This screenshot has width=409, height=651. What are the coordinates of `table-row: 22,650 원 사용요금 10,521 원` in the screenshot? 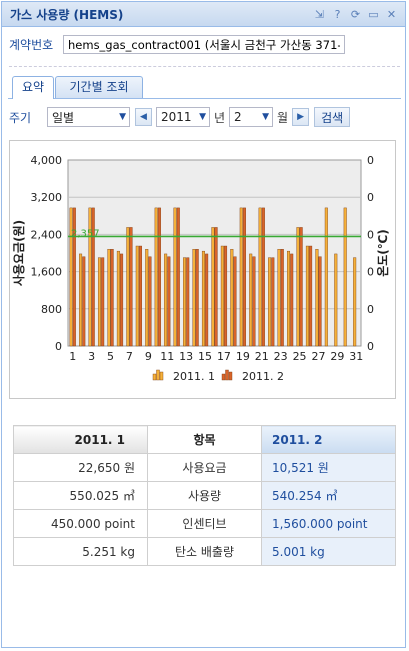 It's located at (204, 467).